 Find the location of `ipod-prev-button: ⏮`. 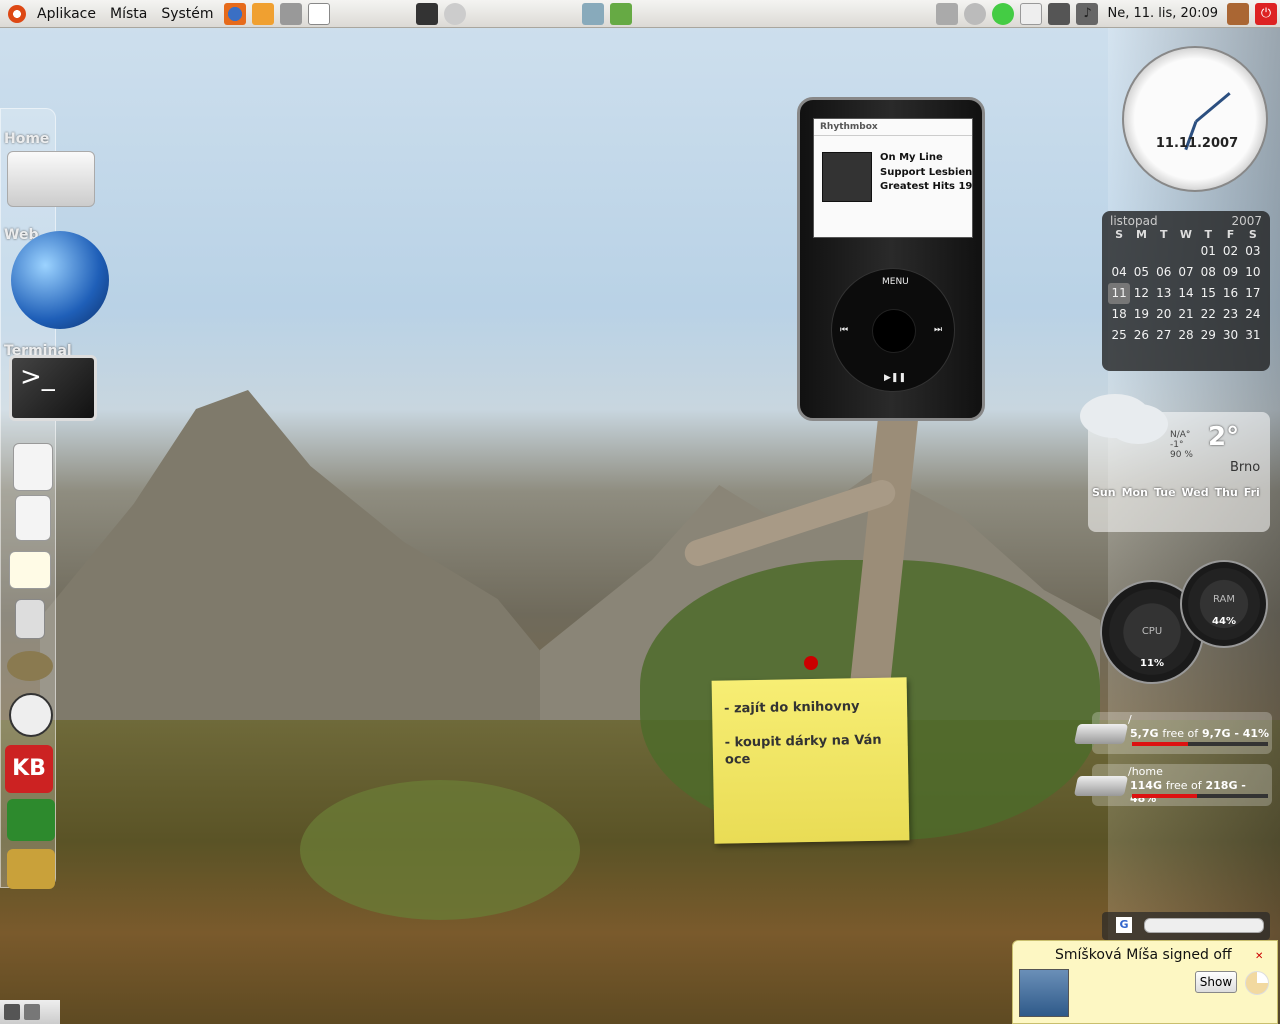

ipod-prev-button: ⏮ is located at coordinates (844, 330).